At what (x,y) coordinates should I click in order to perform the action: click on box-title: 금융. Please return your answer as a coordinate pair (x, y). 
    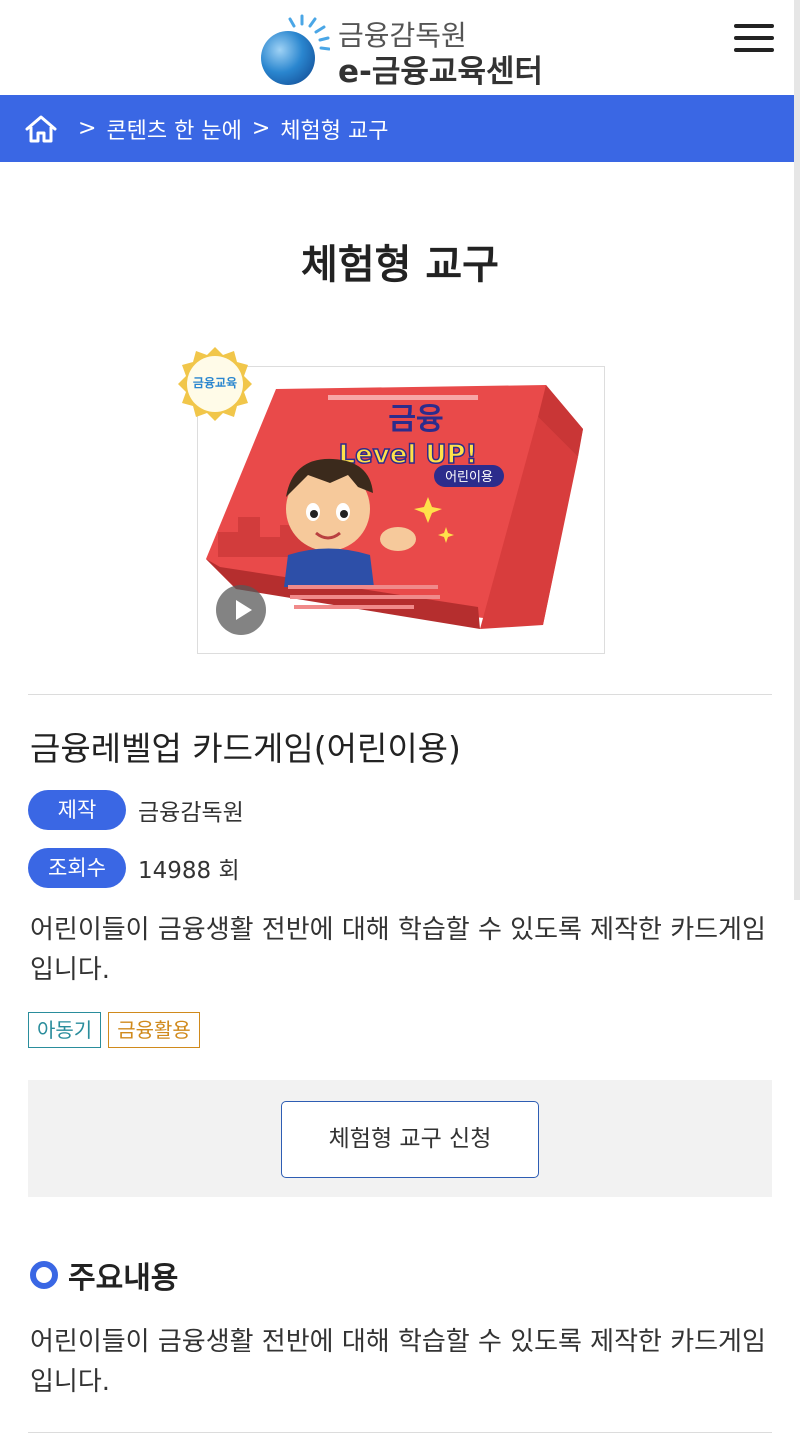
    Looking at the image, I should click on (415, 419).